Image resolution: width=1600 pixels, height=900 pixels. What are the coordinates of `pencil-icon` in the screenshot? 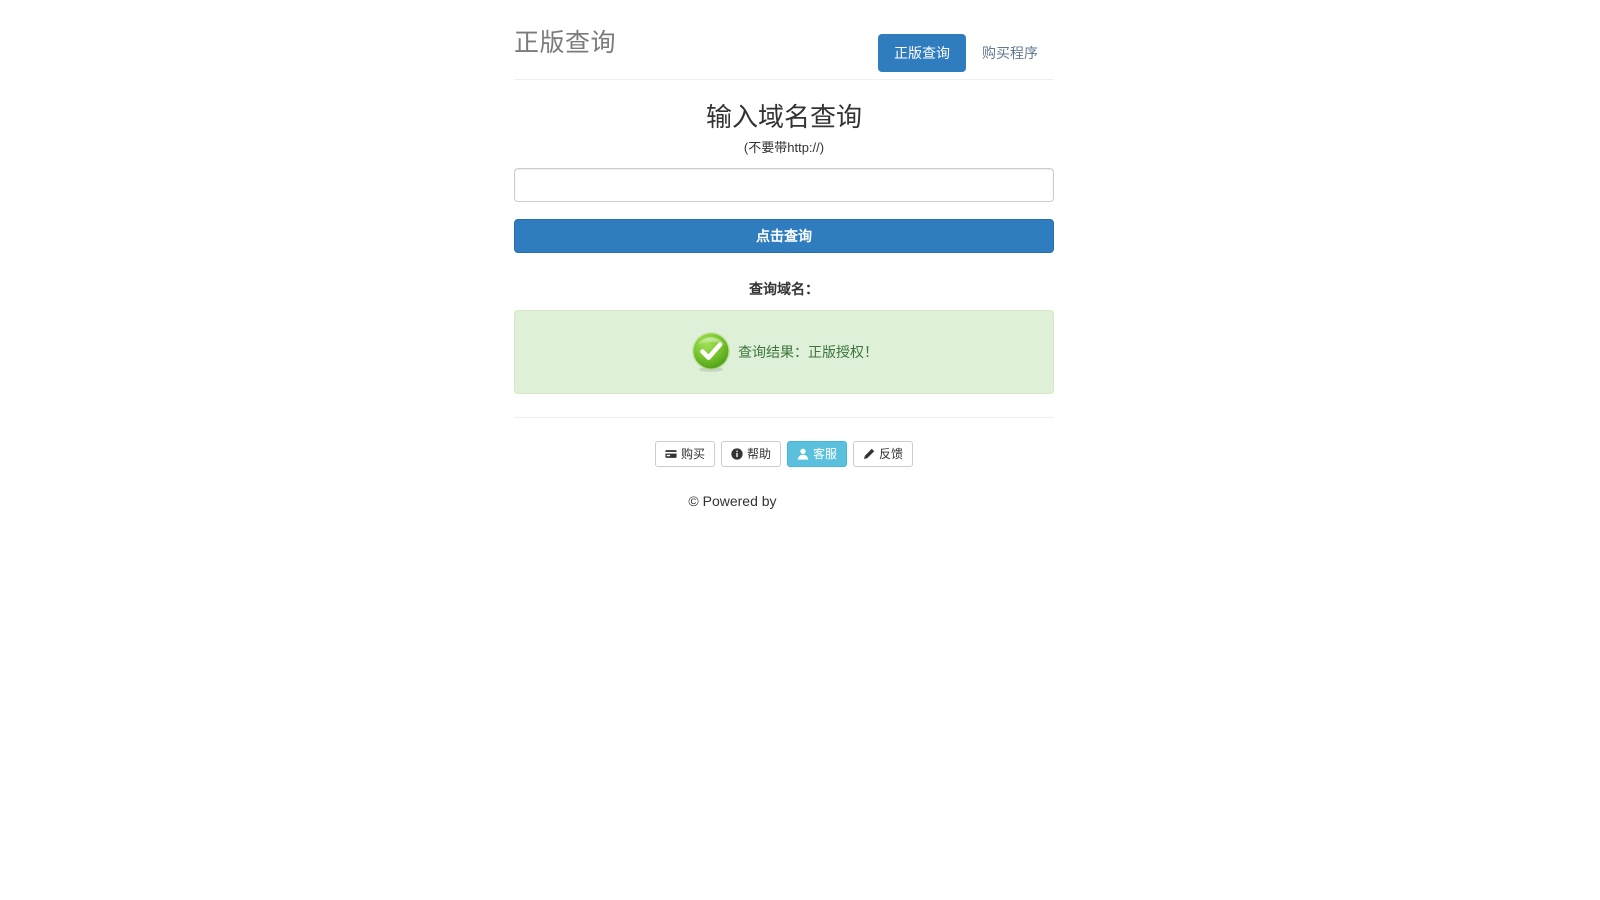 It's located at (869, 454).